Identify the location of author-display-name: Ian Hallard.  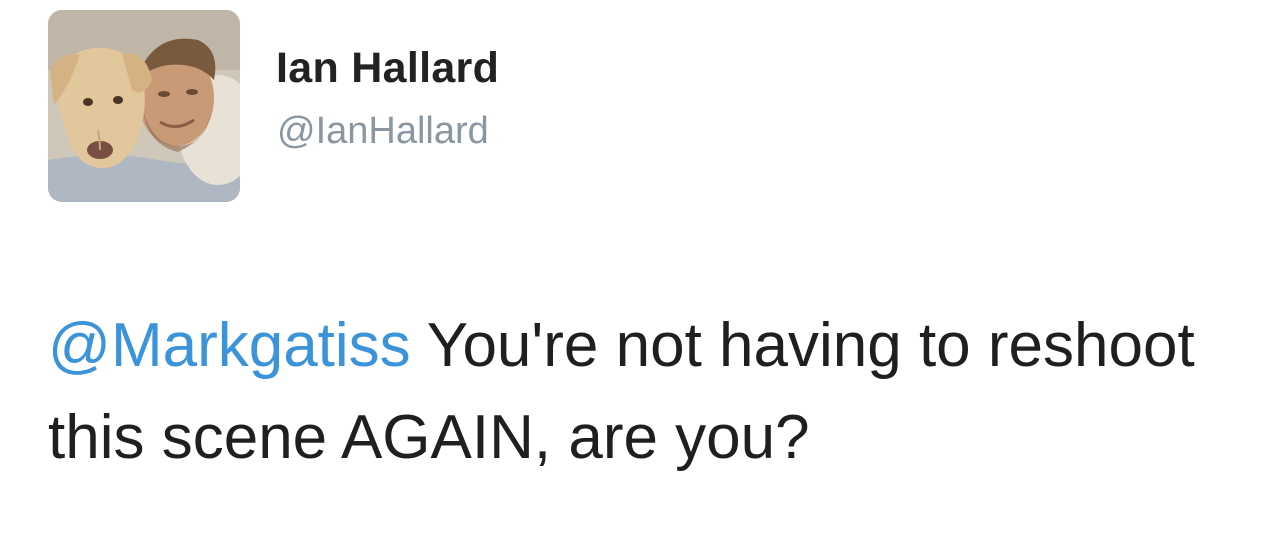
(387, 68).